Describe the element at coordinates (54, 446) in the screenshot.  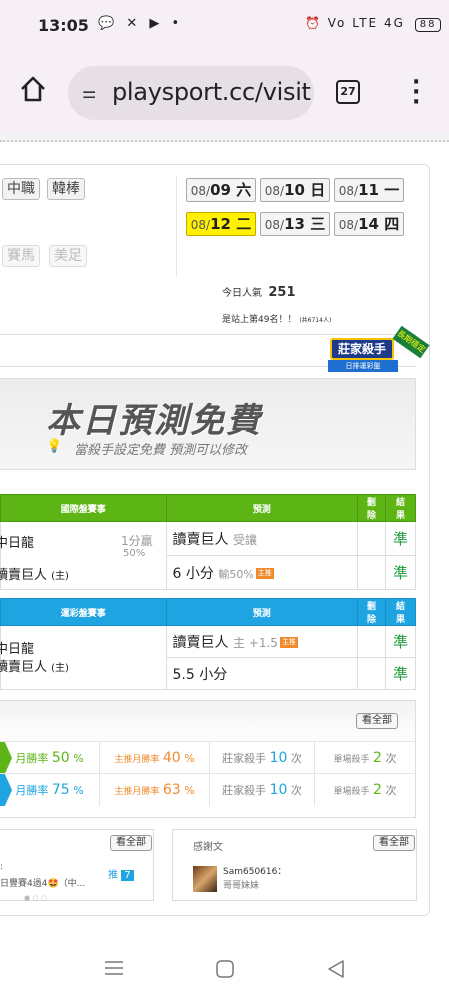
I see `lightbulb-icon: 💡` at that location.